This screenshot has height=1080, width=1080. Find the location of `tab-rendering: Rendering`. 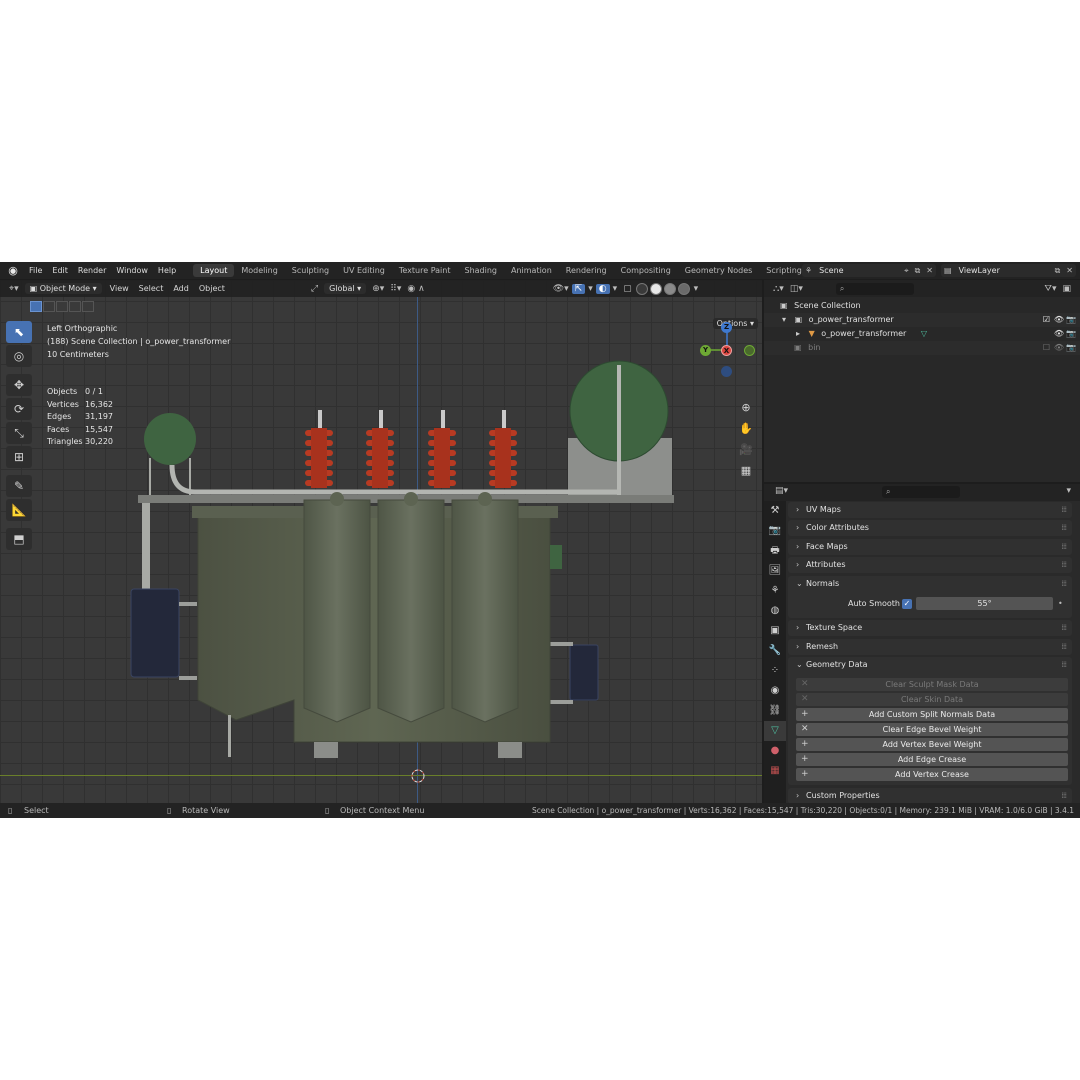

tab-rendering: Rendering is located at coordinates (586, 270).